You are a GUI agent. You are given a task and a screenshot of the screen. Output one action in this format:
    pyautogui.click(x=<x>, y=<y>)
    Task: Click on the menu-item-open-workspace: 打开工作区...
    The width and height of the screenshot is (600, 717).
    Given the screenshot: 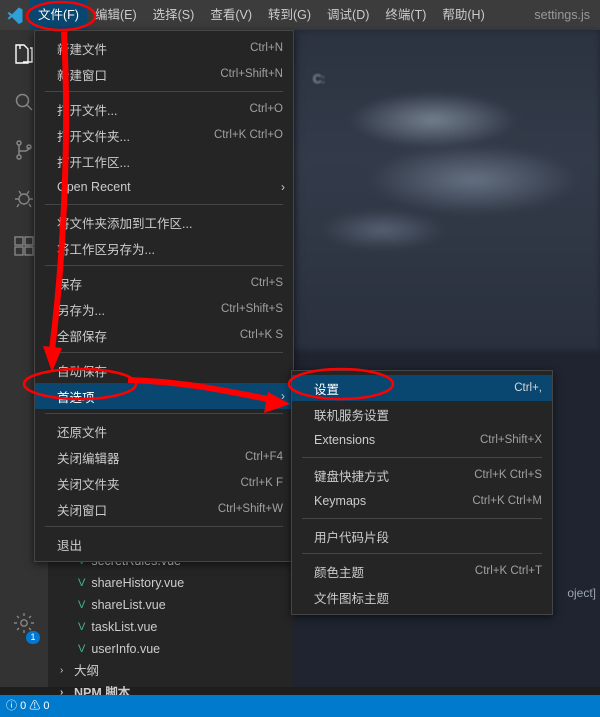 What is the action you would take?
    pyautogui.click(x=164, y=161)
    